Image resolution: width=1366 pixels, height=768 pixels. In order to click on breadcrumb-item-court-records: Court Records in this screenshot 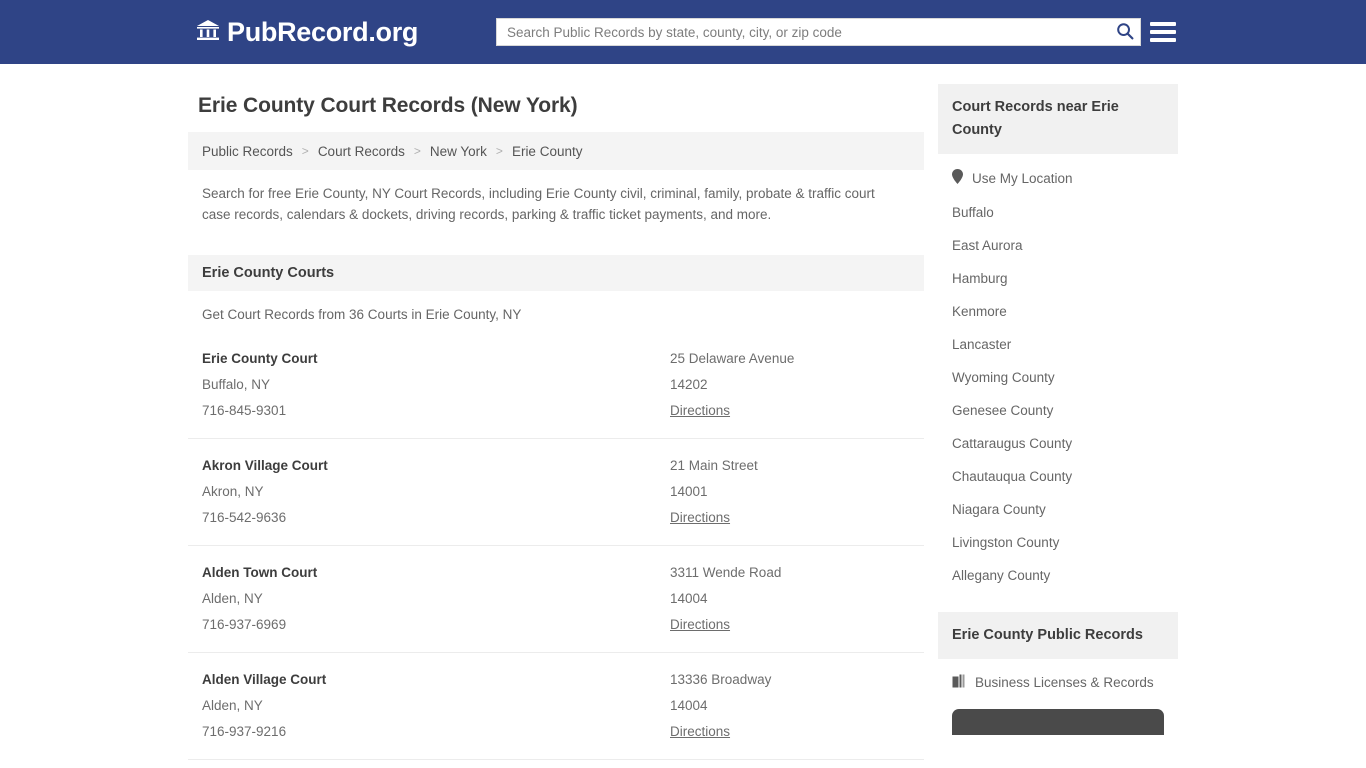, I will do `click(361, 151)`.